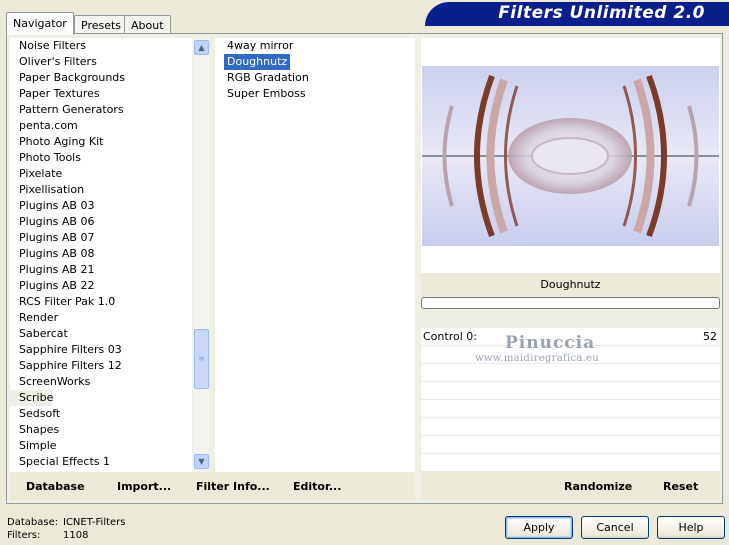  I want to click on filter-row: RGB Gradation, so click(315, 78).